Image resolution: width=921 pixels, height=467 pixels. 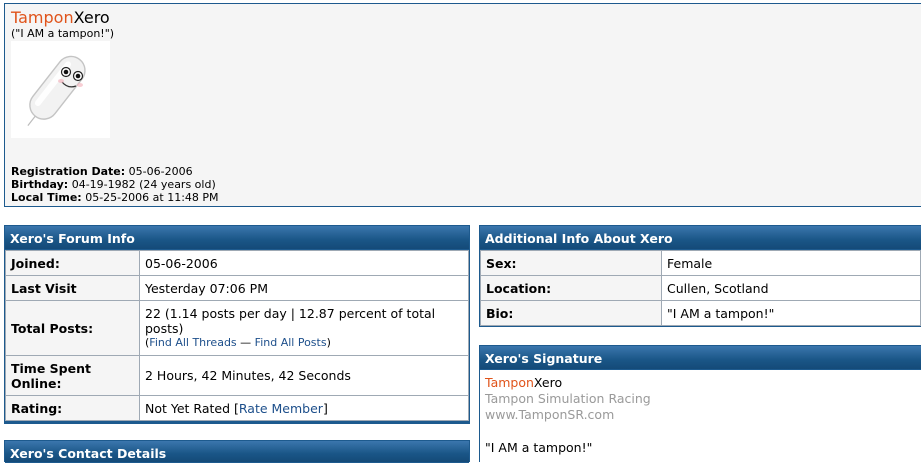 What do you see at coordinates (291, 342) in the screenshot?
I see `find-all-posts-link: Find All Posts` at bounding box center [291, 342].